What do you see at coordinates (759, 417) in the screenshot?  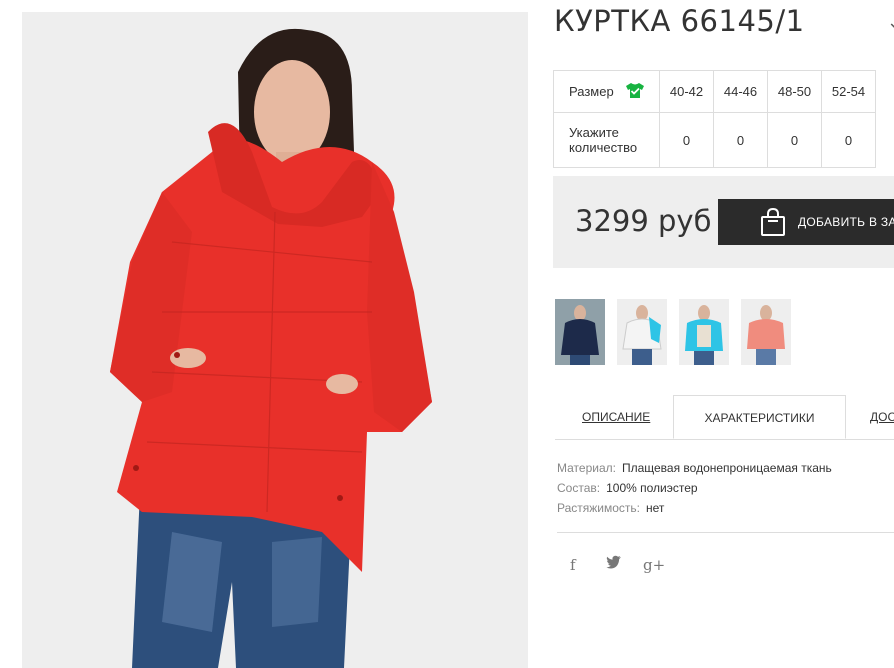 I see `tab-characteristics: ХАРАКТЕРИСТИКИ` at bounding box center [759, 417].